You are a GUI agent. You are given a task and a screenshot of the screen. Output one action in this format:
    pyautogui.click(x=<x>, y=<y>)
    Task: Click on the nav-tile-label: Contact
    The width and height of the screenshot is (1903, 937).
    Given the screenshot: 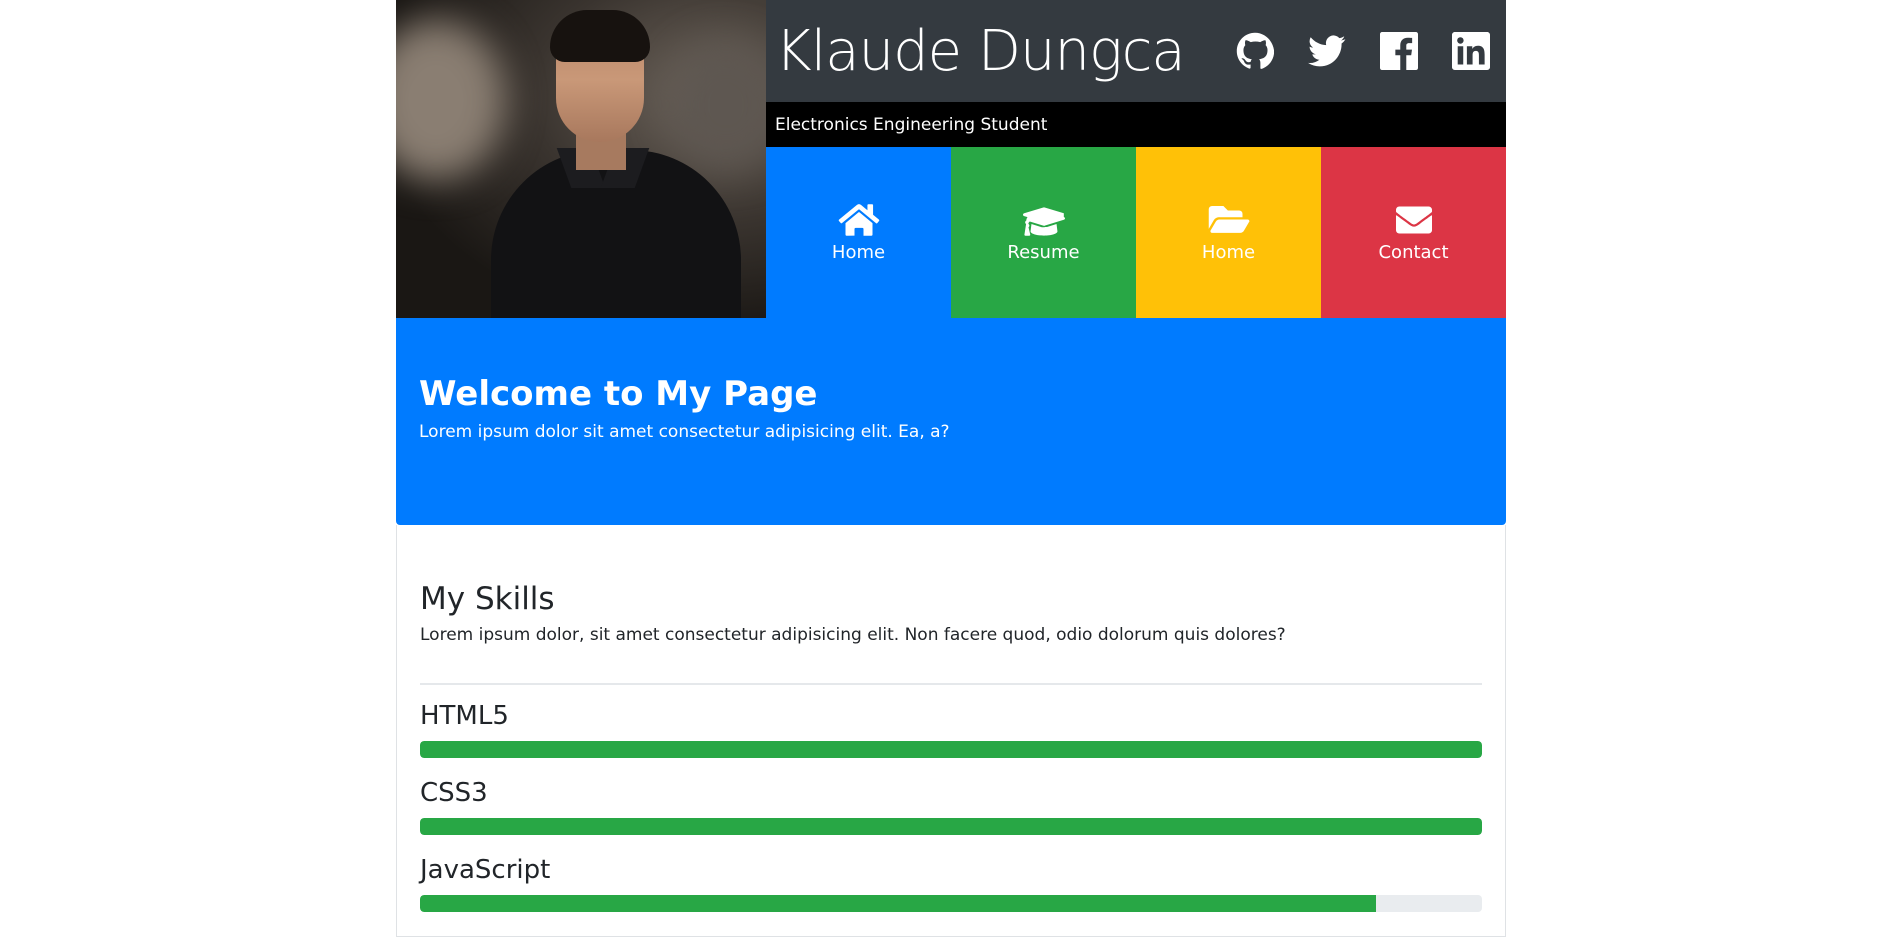 What is the action you would take?
    pyautogui.click(x=1413, y=252)
    